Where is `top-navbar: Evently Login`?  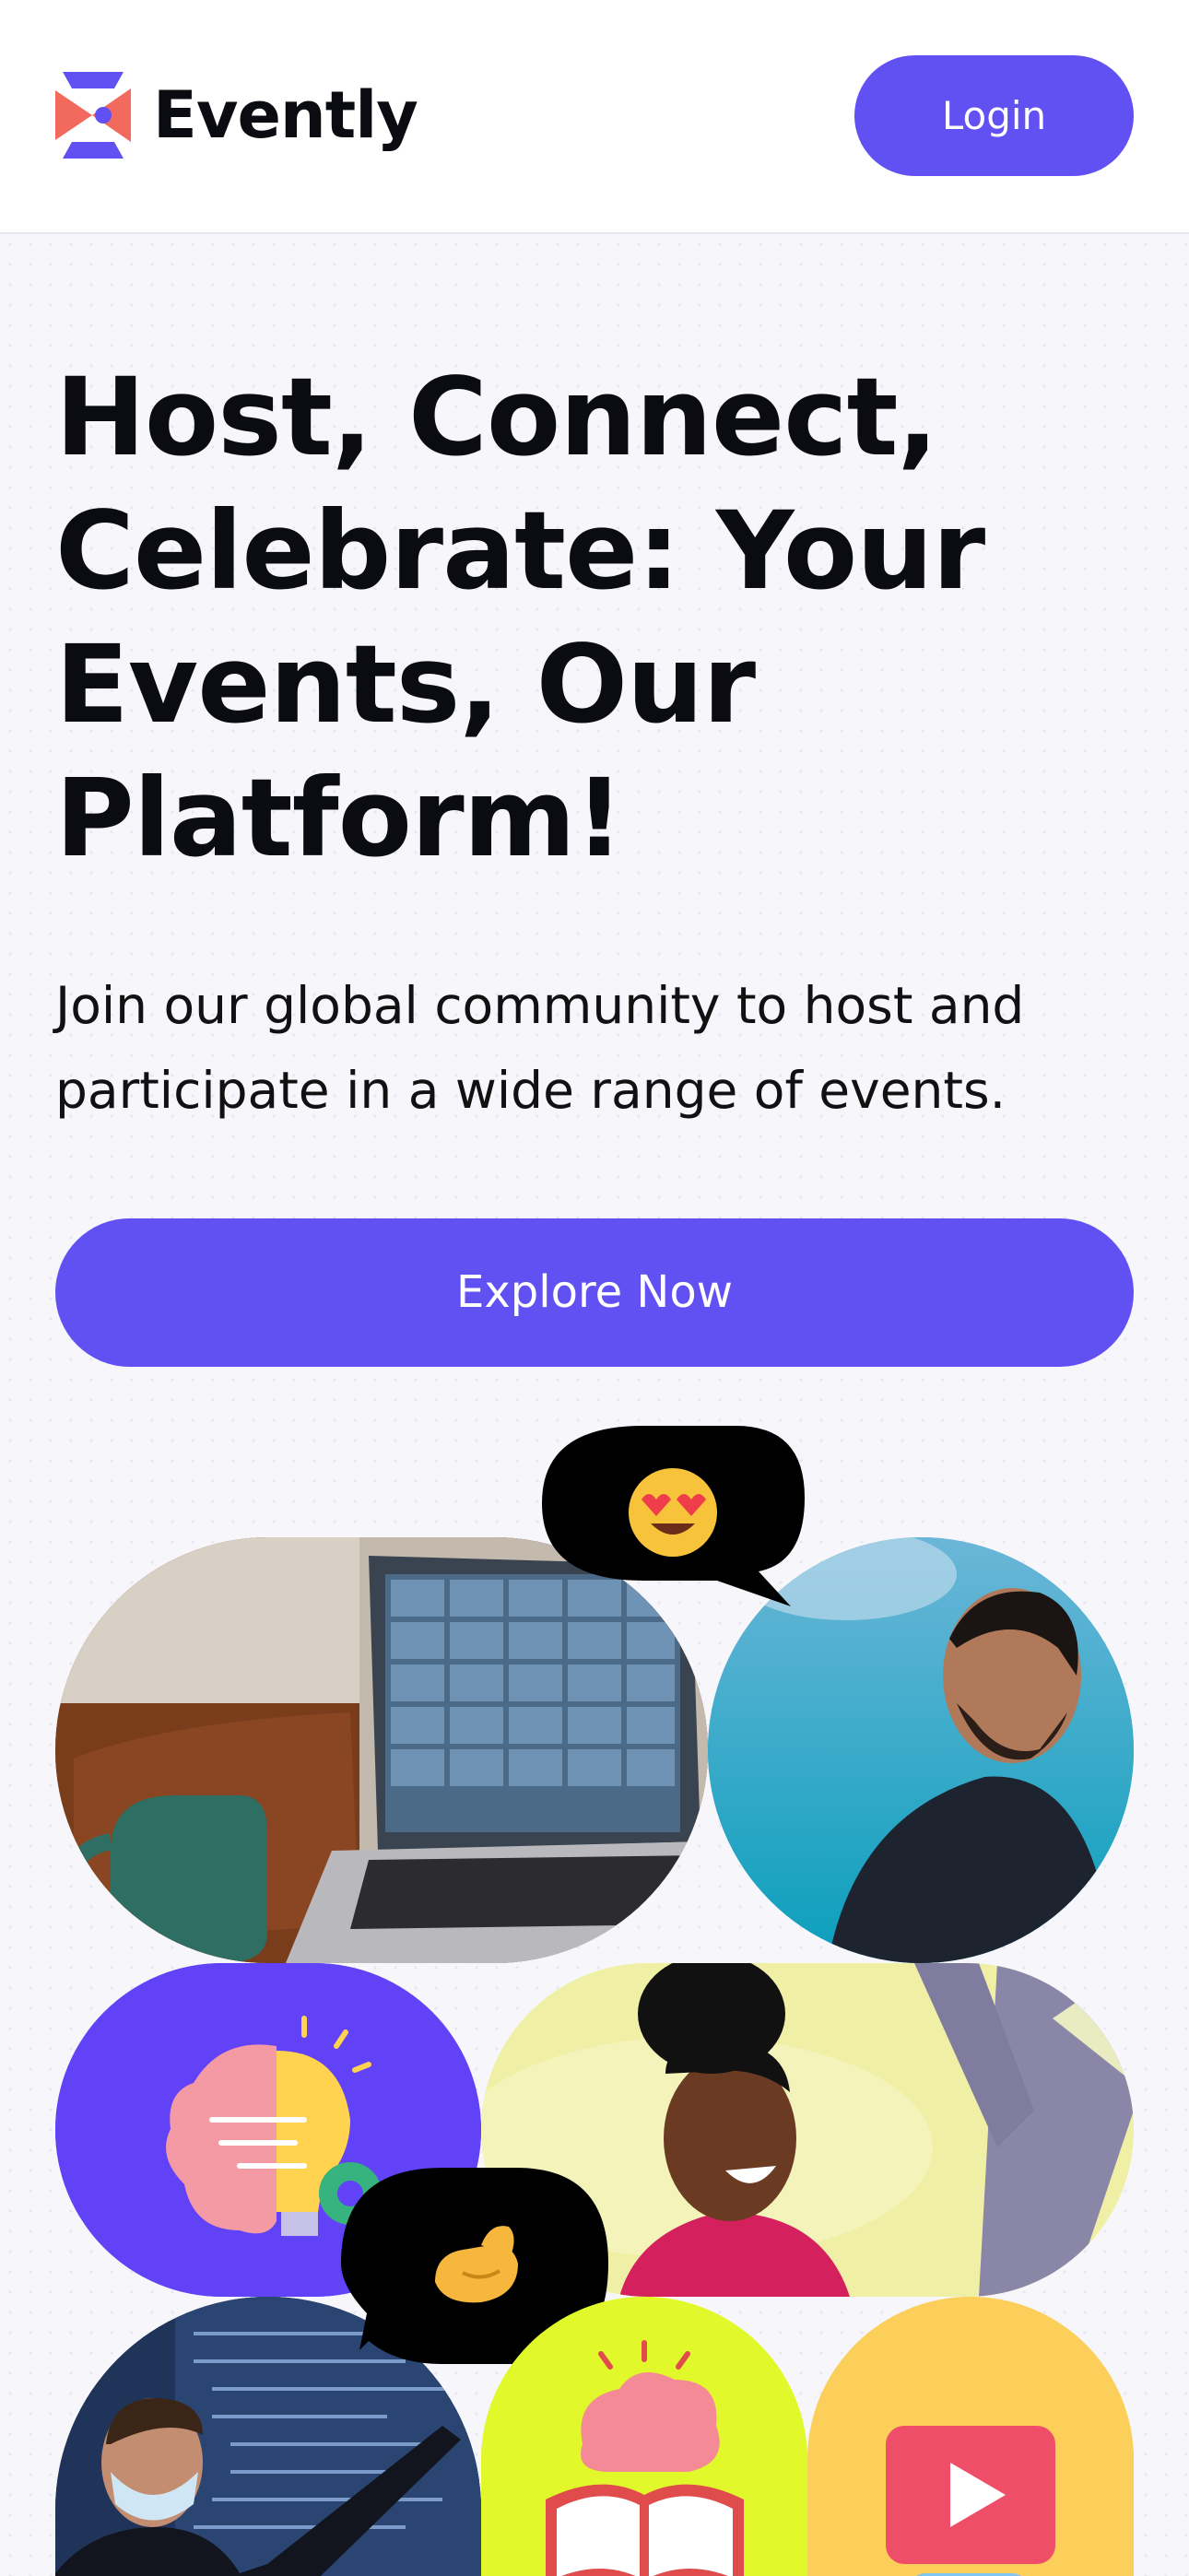
top-navbar: Evently Login is located at coordinates (594, 117).